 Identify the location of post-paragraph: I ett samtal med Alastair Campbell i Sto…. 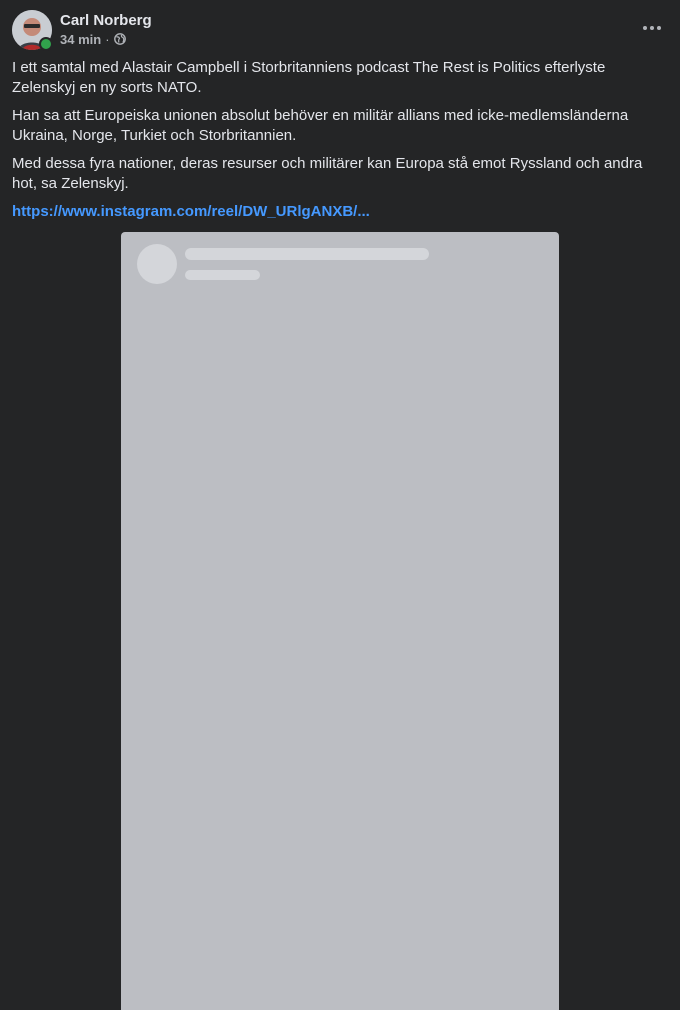
(309, 77).